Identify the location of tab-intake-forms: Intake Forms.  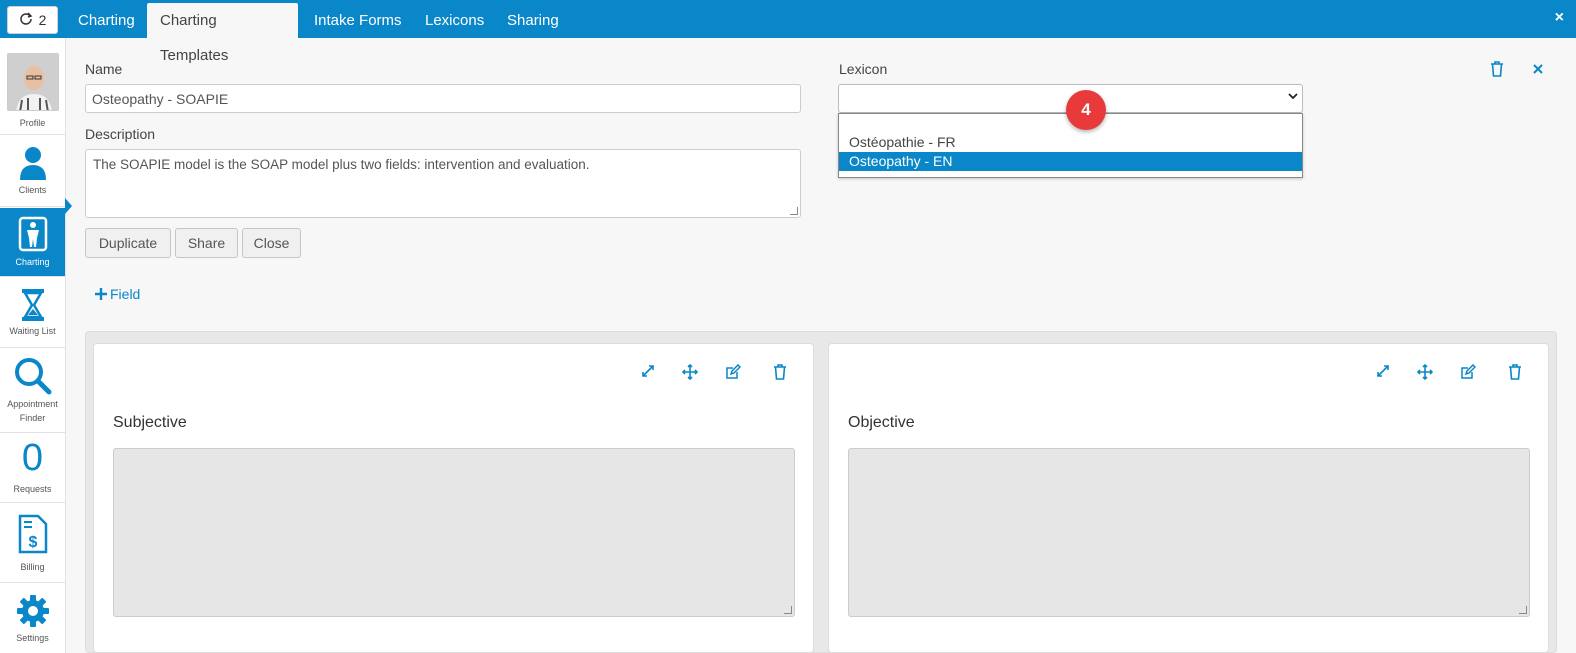
(358, 20).